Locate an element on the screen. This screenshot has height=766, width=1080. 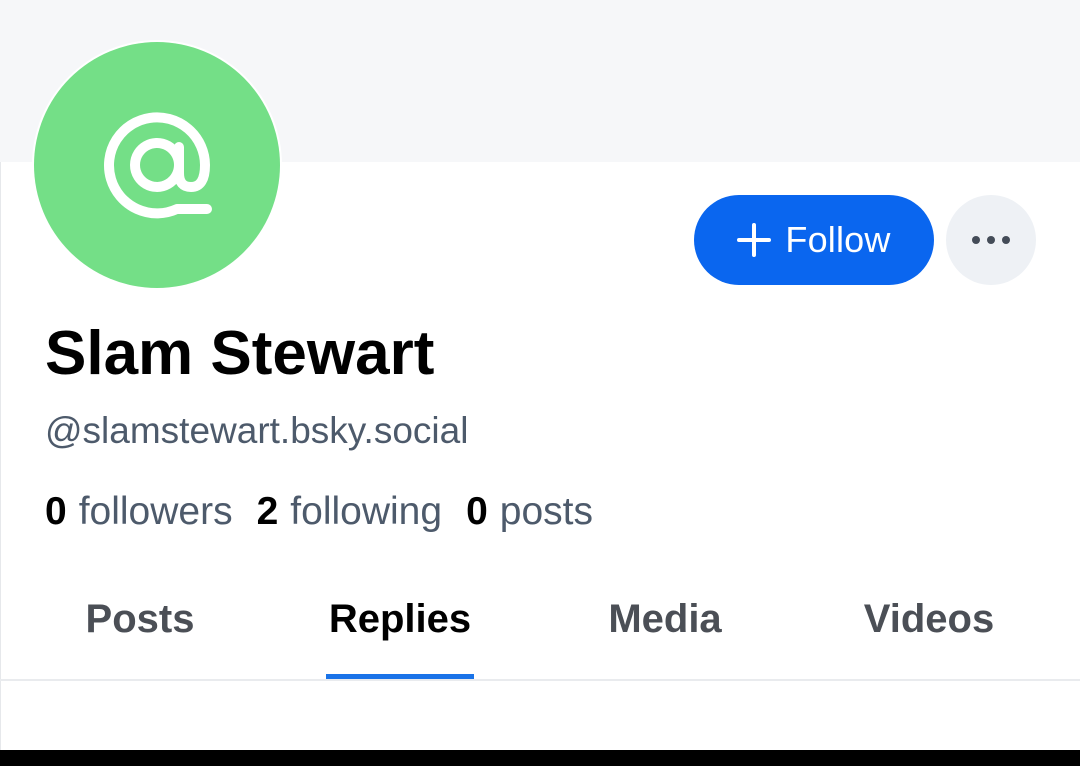
followers-label: followers is located at coordinates (155, 511).